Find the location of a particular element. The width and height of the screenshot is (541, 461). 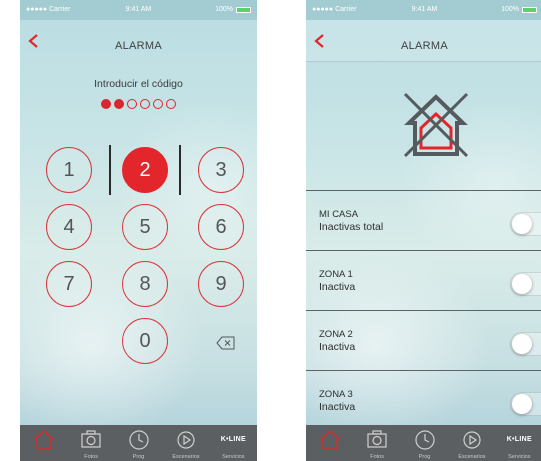

keypad-key-0: 0 is located at coordinates (145, 341).